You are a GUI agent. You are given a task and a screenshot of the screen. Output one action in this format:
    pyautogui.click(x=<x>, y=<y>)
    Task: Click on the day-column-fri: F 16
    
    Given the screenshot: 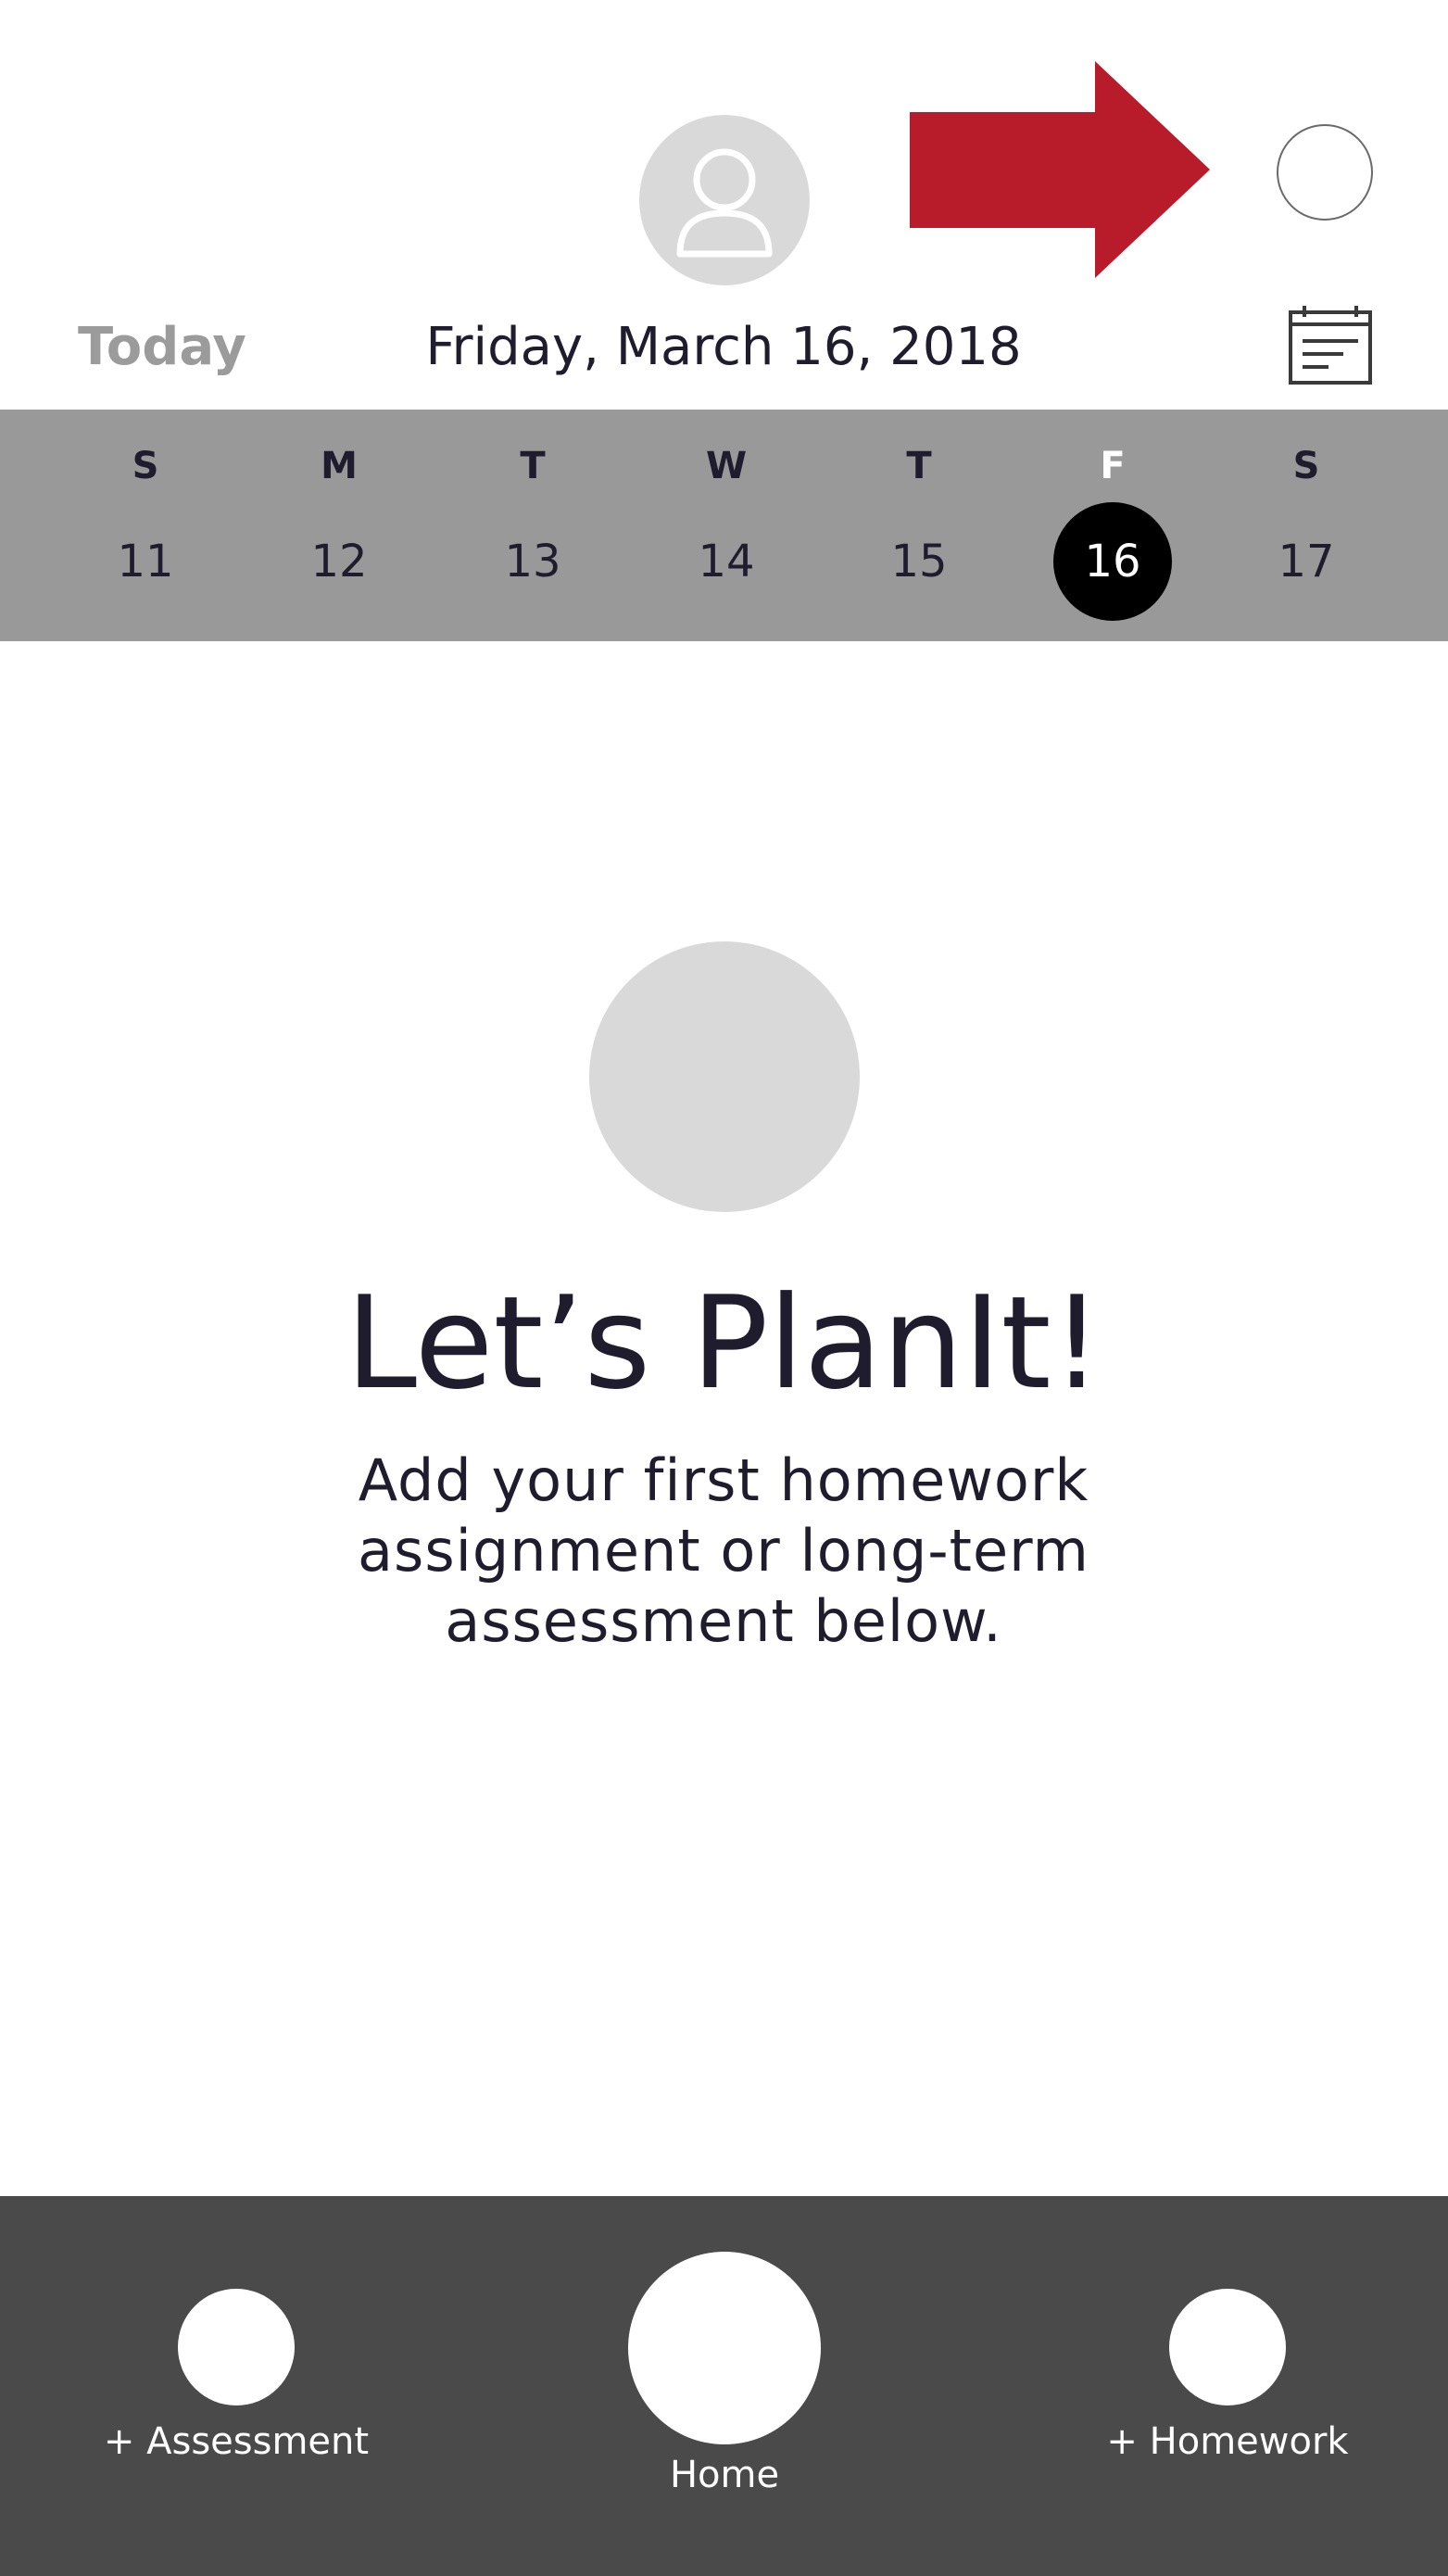 What is the action you would take?
    pyautogui.click(x=1113, y=525)
    